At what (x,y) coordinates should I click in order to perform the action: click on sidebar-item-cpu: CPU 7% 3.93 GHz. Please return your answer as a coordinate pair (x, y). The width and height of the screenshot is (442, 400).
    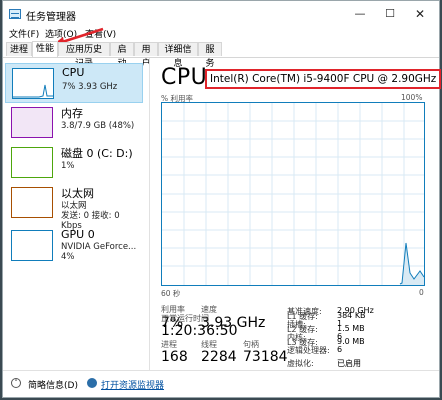
    Looking at the image, I should click on (74, 83).